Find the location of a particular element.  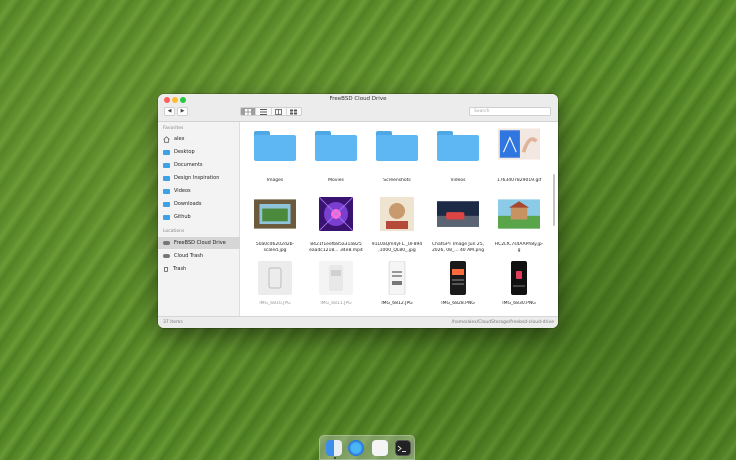

grid-icon is located at coordinates (248, 111).